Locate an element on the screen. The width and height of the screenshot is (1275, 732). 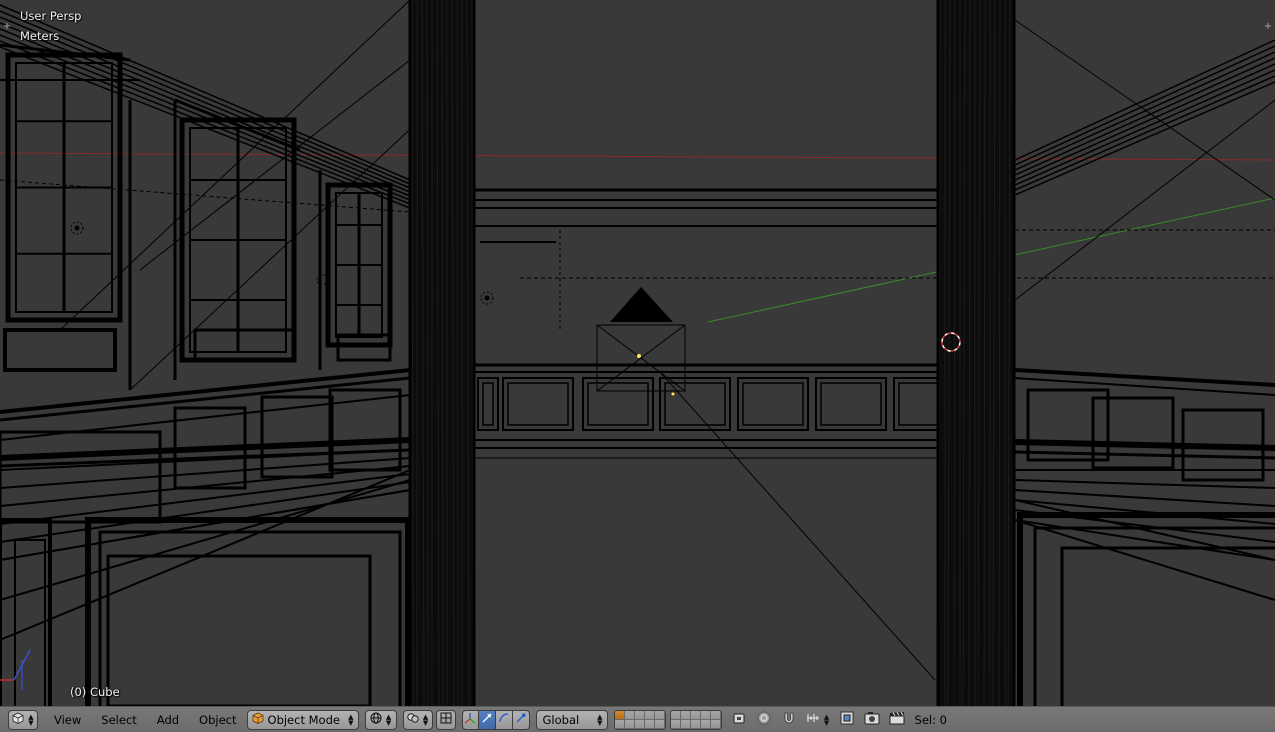
orientation-label: Global is located at coordinates (561, 719).